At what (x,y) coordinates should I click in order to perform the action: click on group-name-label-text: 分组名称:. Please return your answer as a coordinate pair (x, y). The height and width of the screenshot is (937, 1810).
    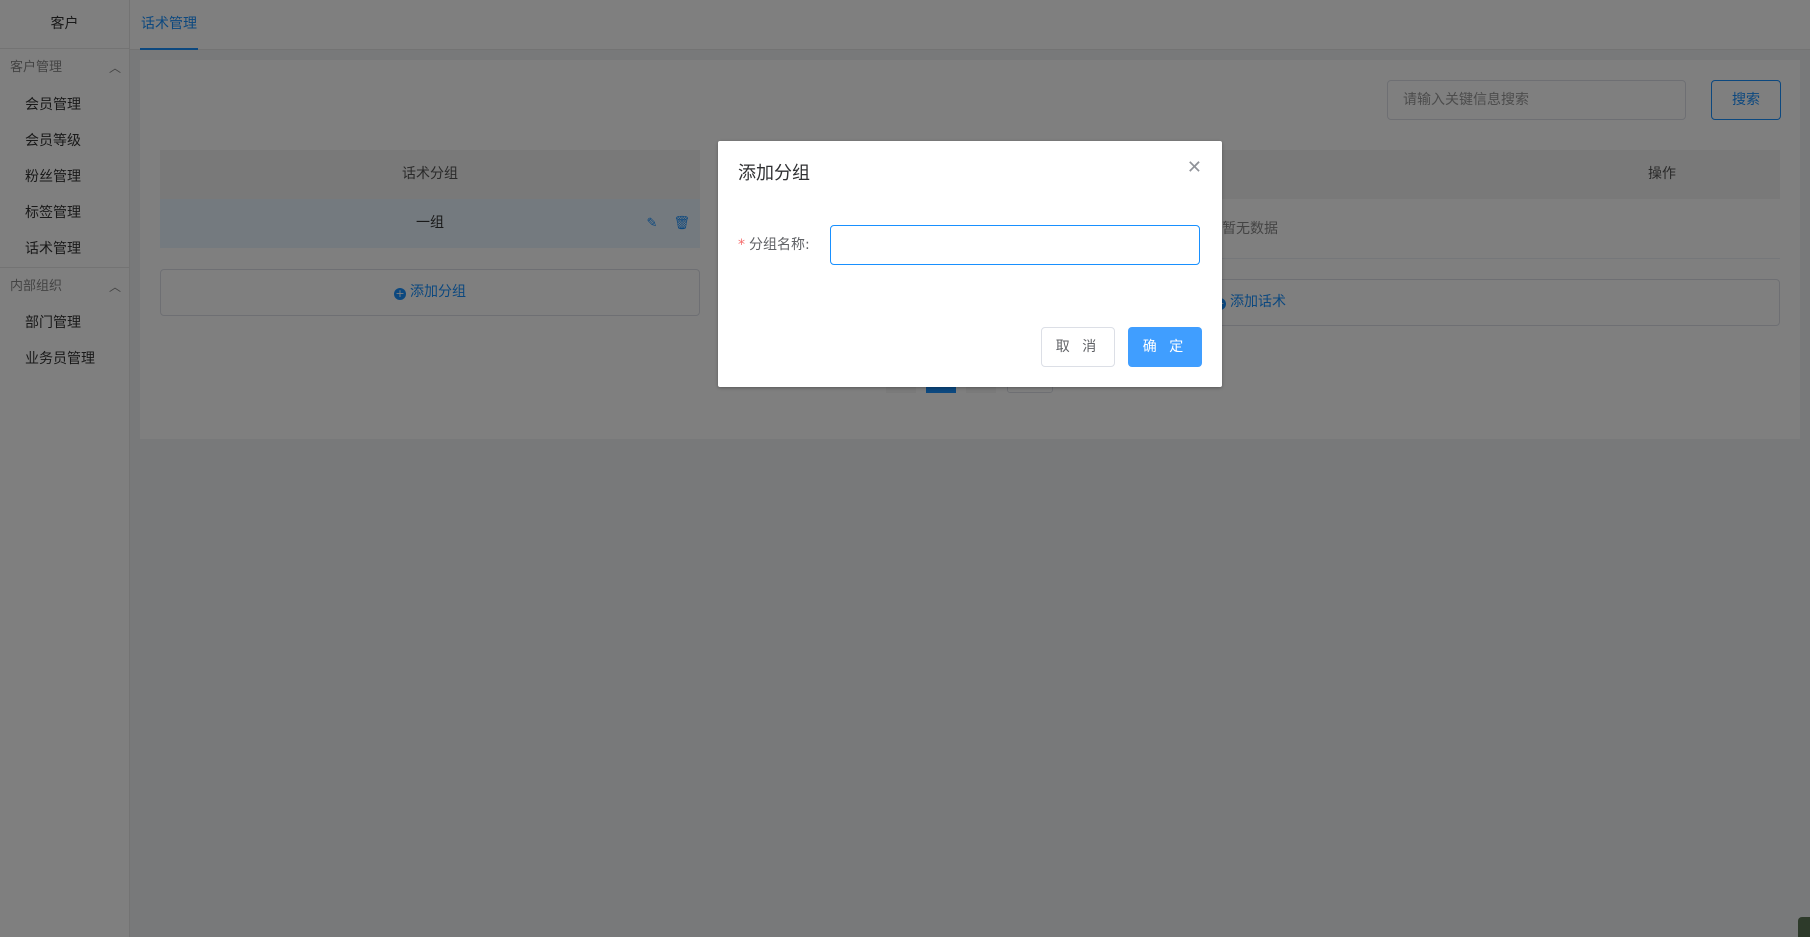
    Looking at the image, I should click on (779, 245).